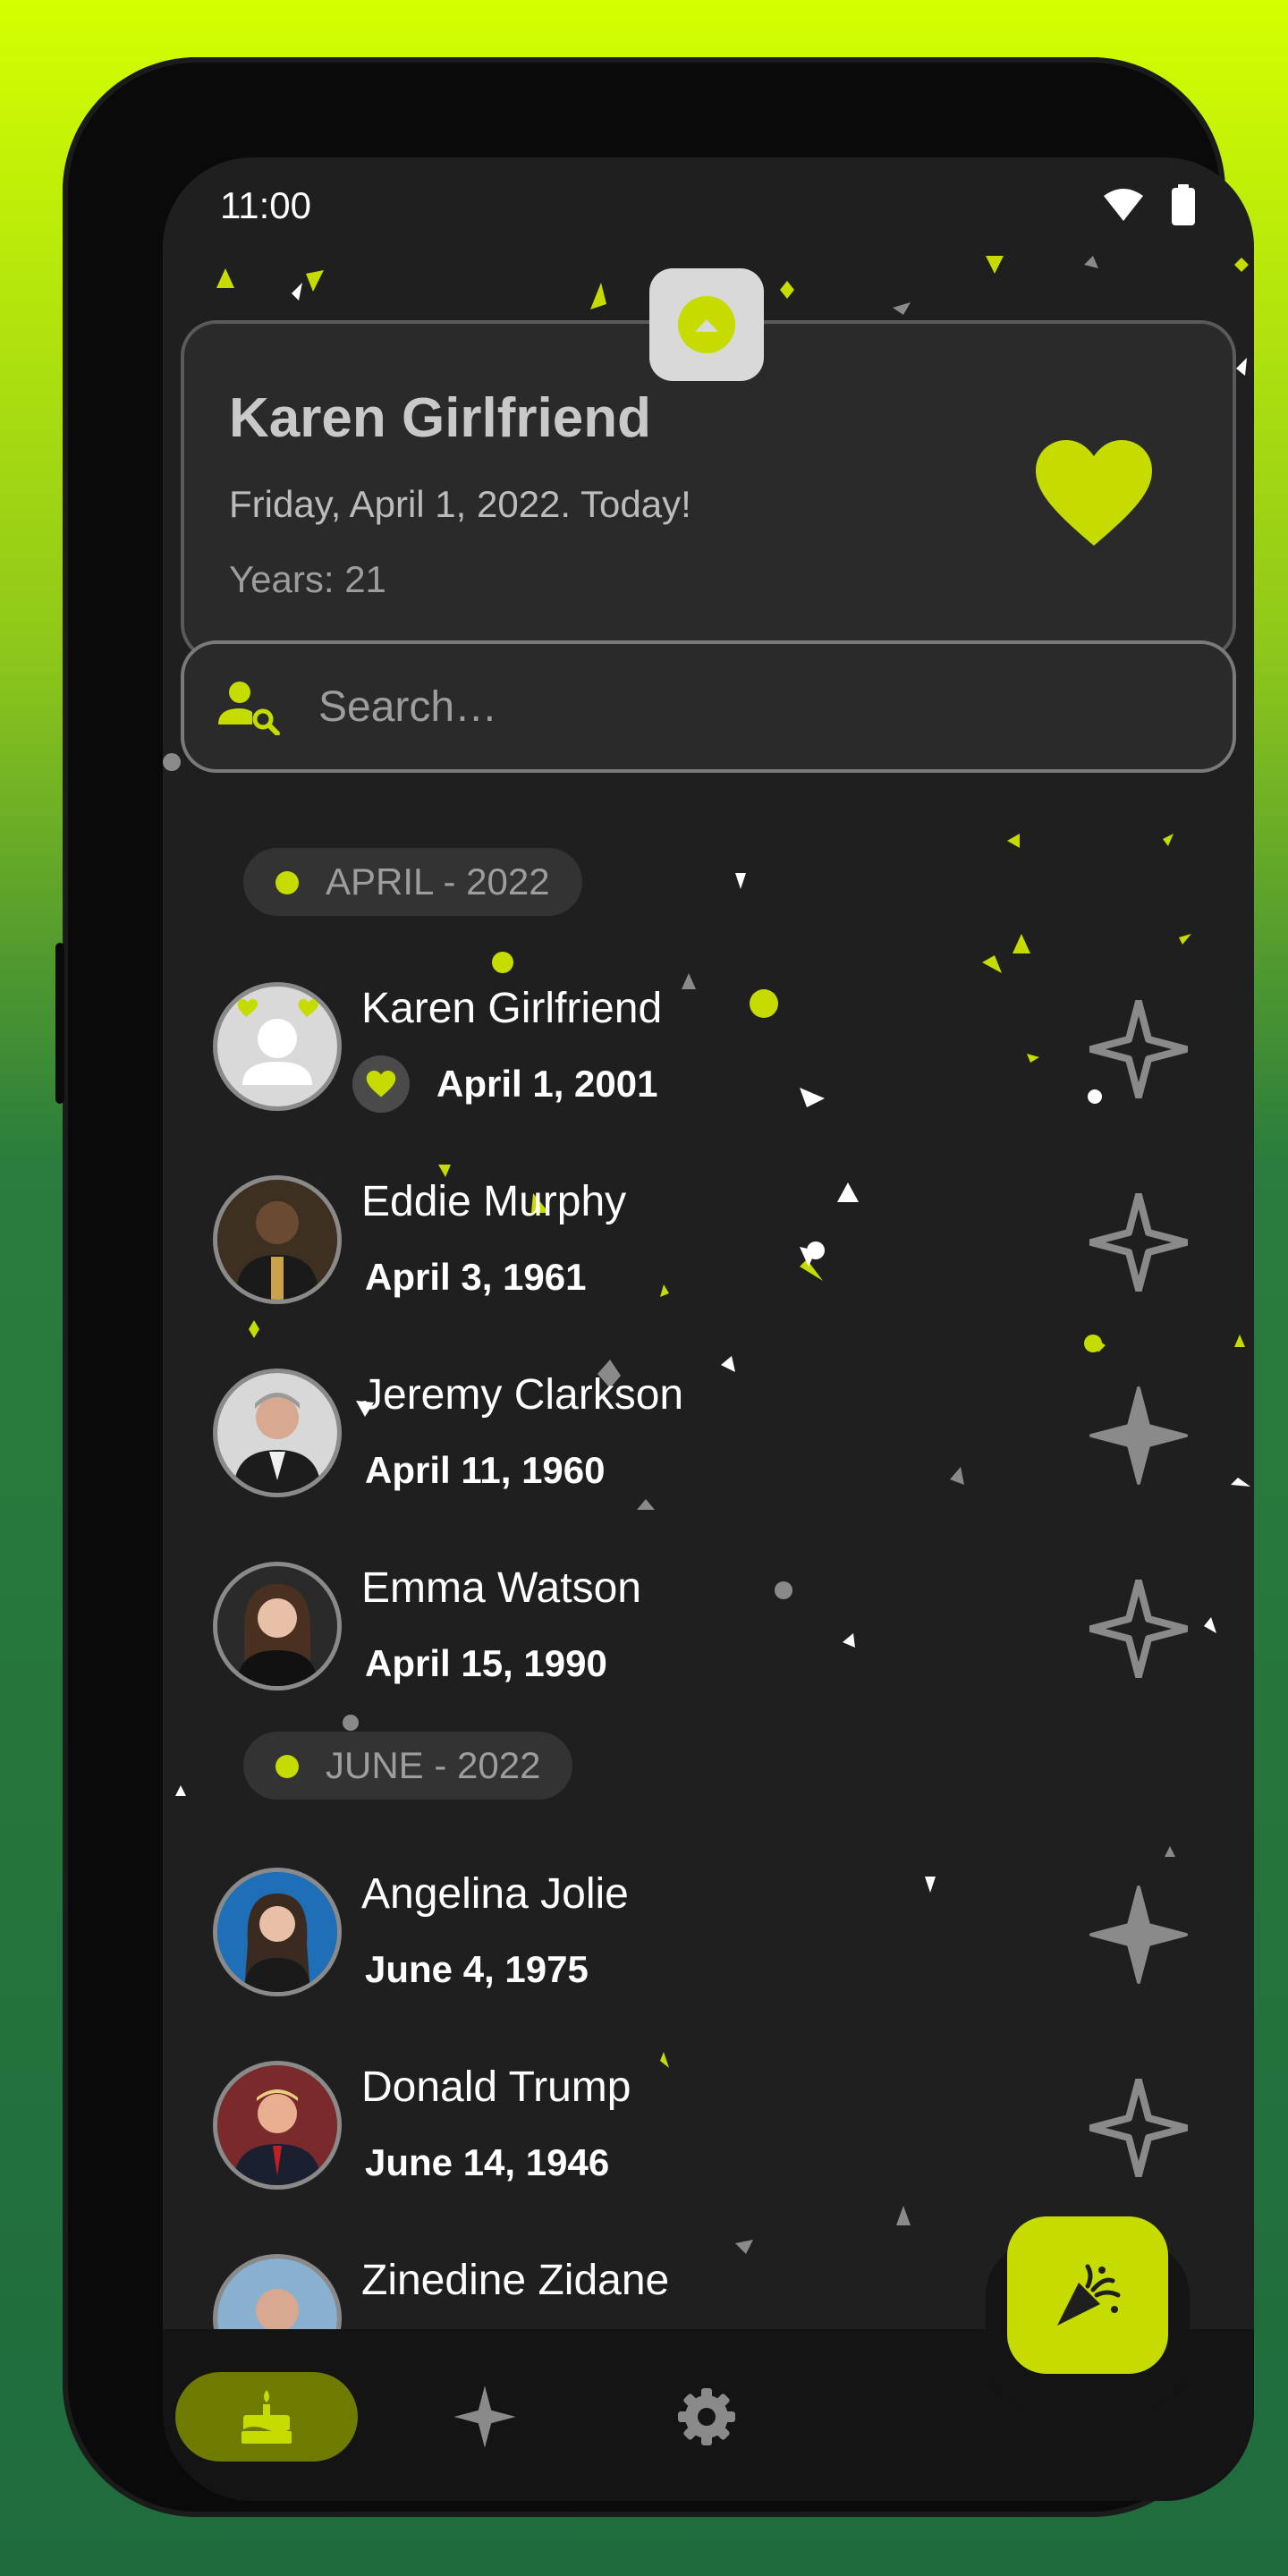  What do you see at coordinates (433, 1765) in the screenshot?
I see `month-label: JUNE - 2022` at bounding box center [433, 1765].